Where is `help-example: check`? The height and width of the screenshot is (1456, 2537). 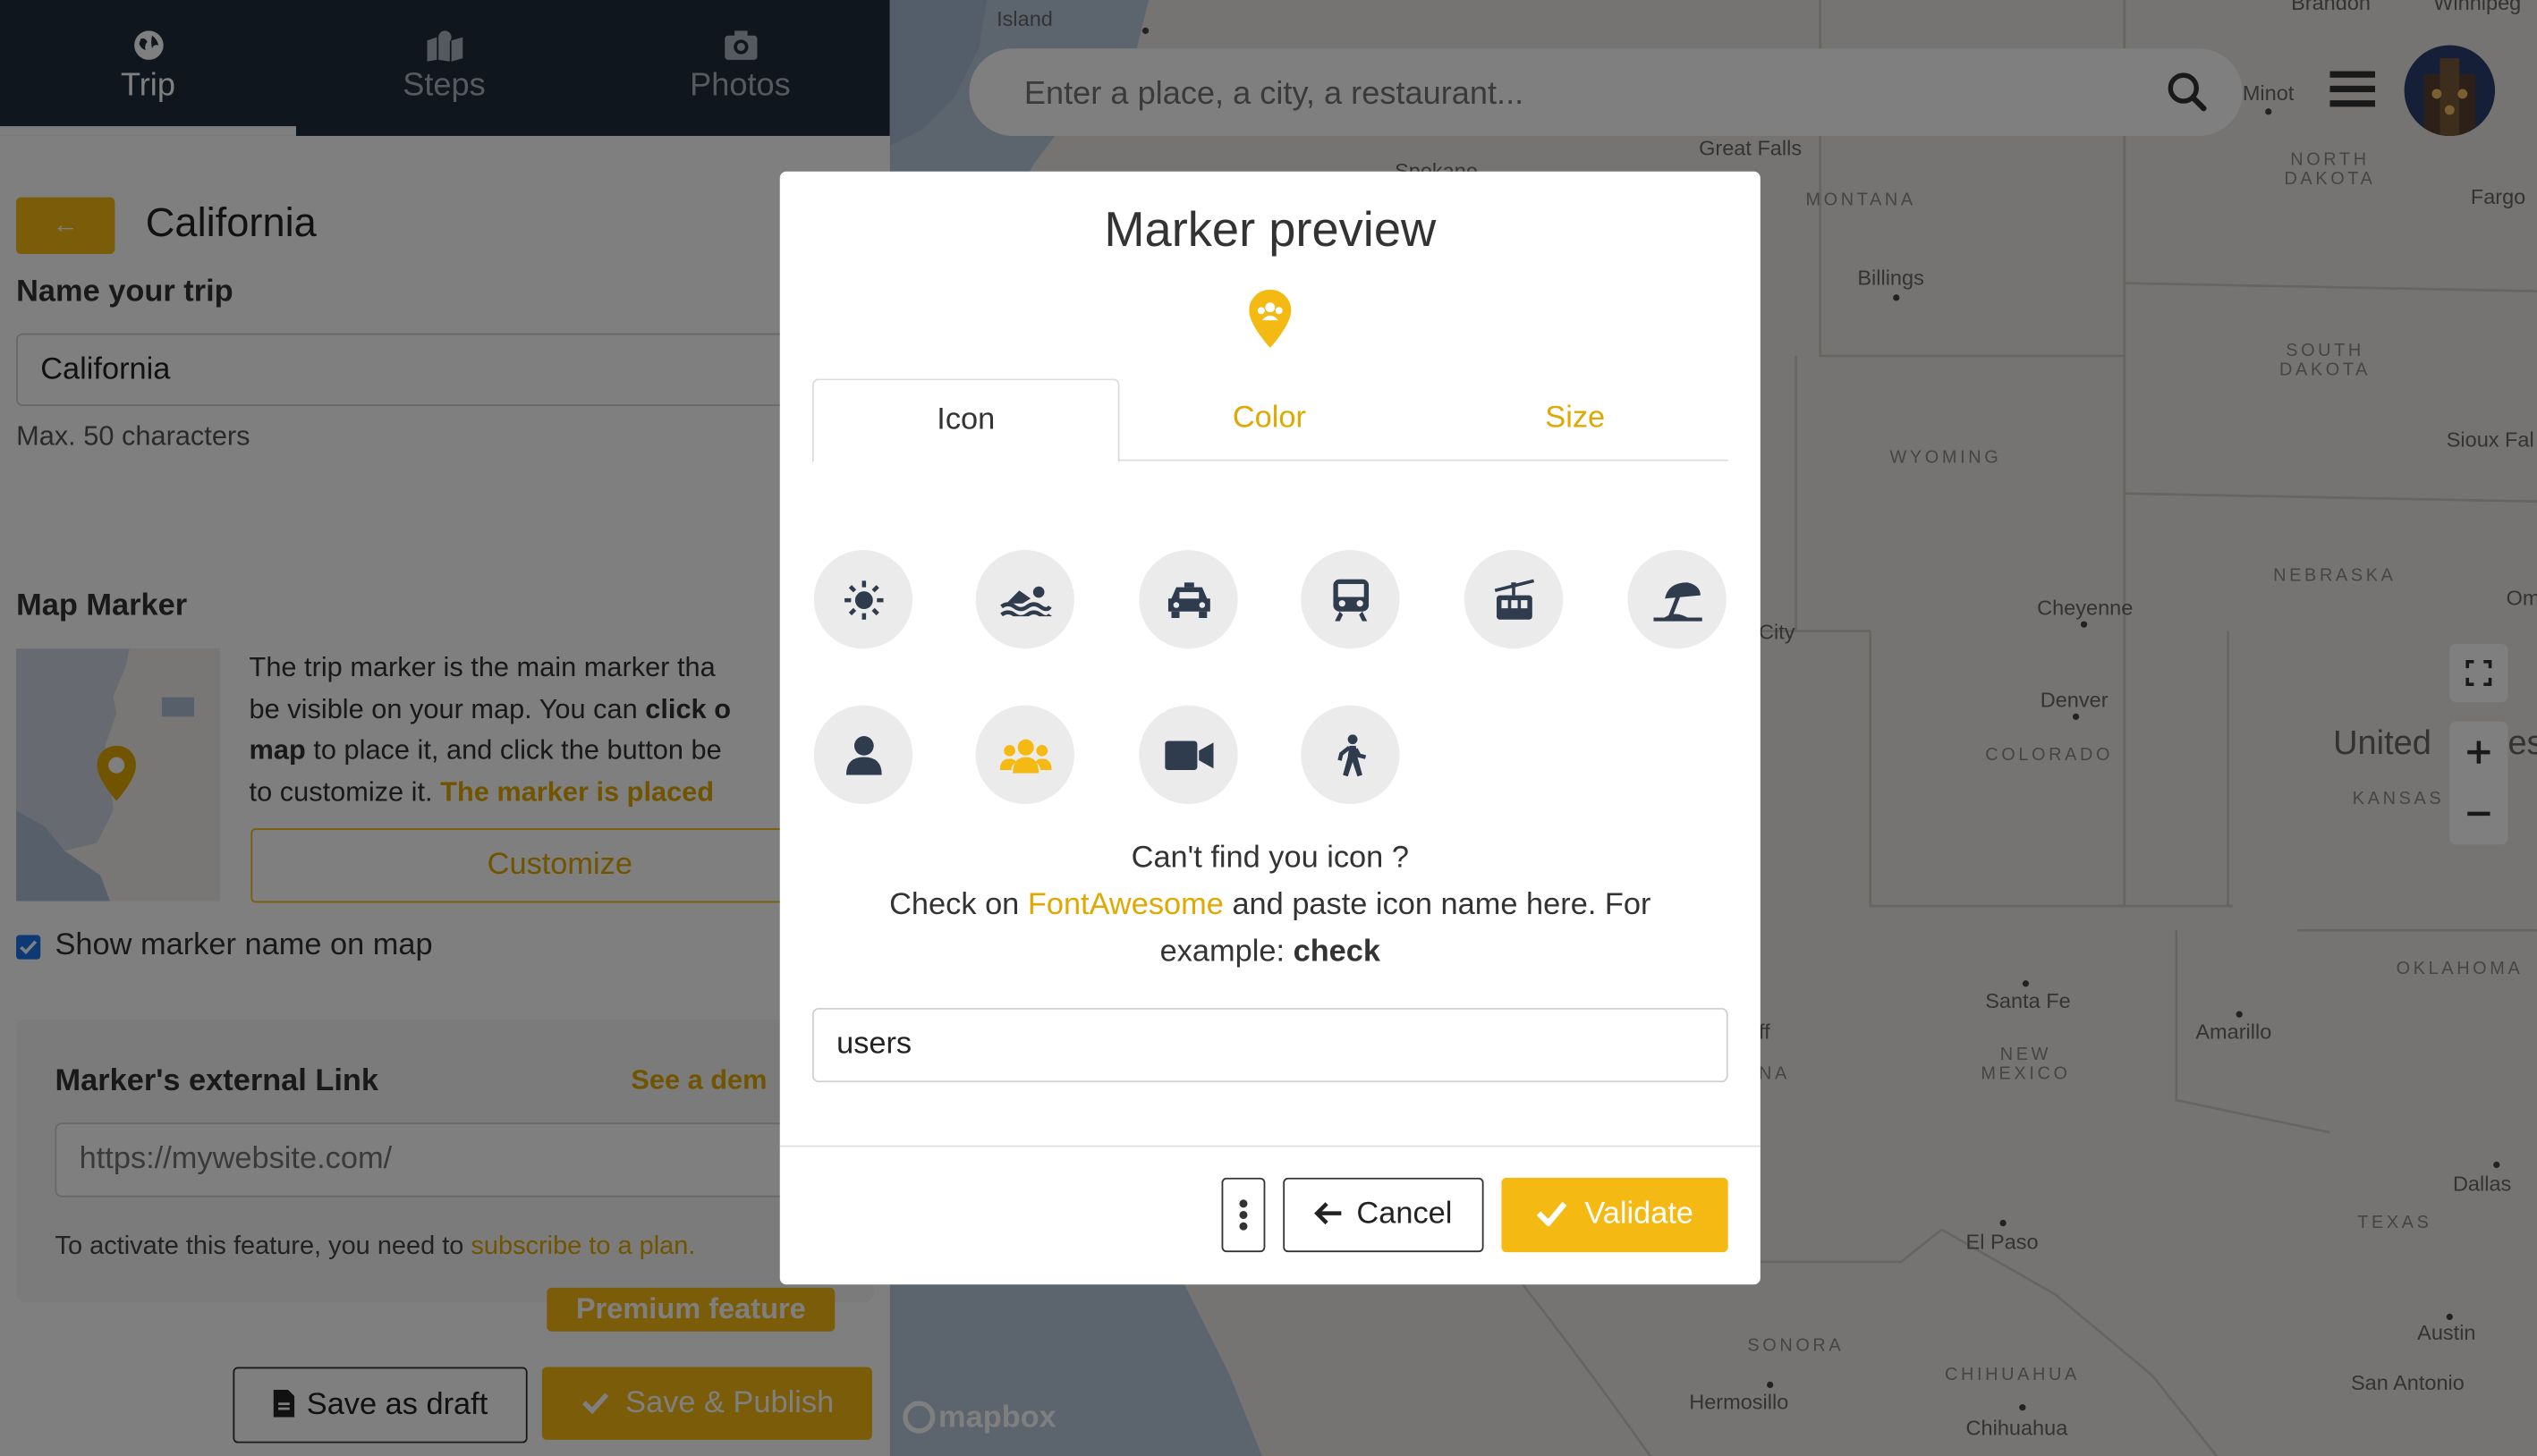 help-example: check is located at coordinates (1337, 952).